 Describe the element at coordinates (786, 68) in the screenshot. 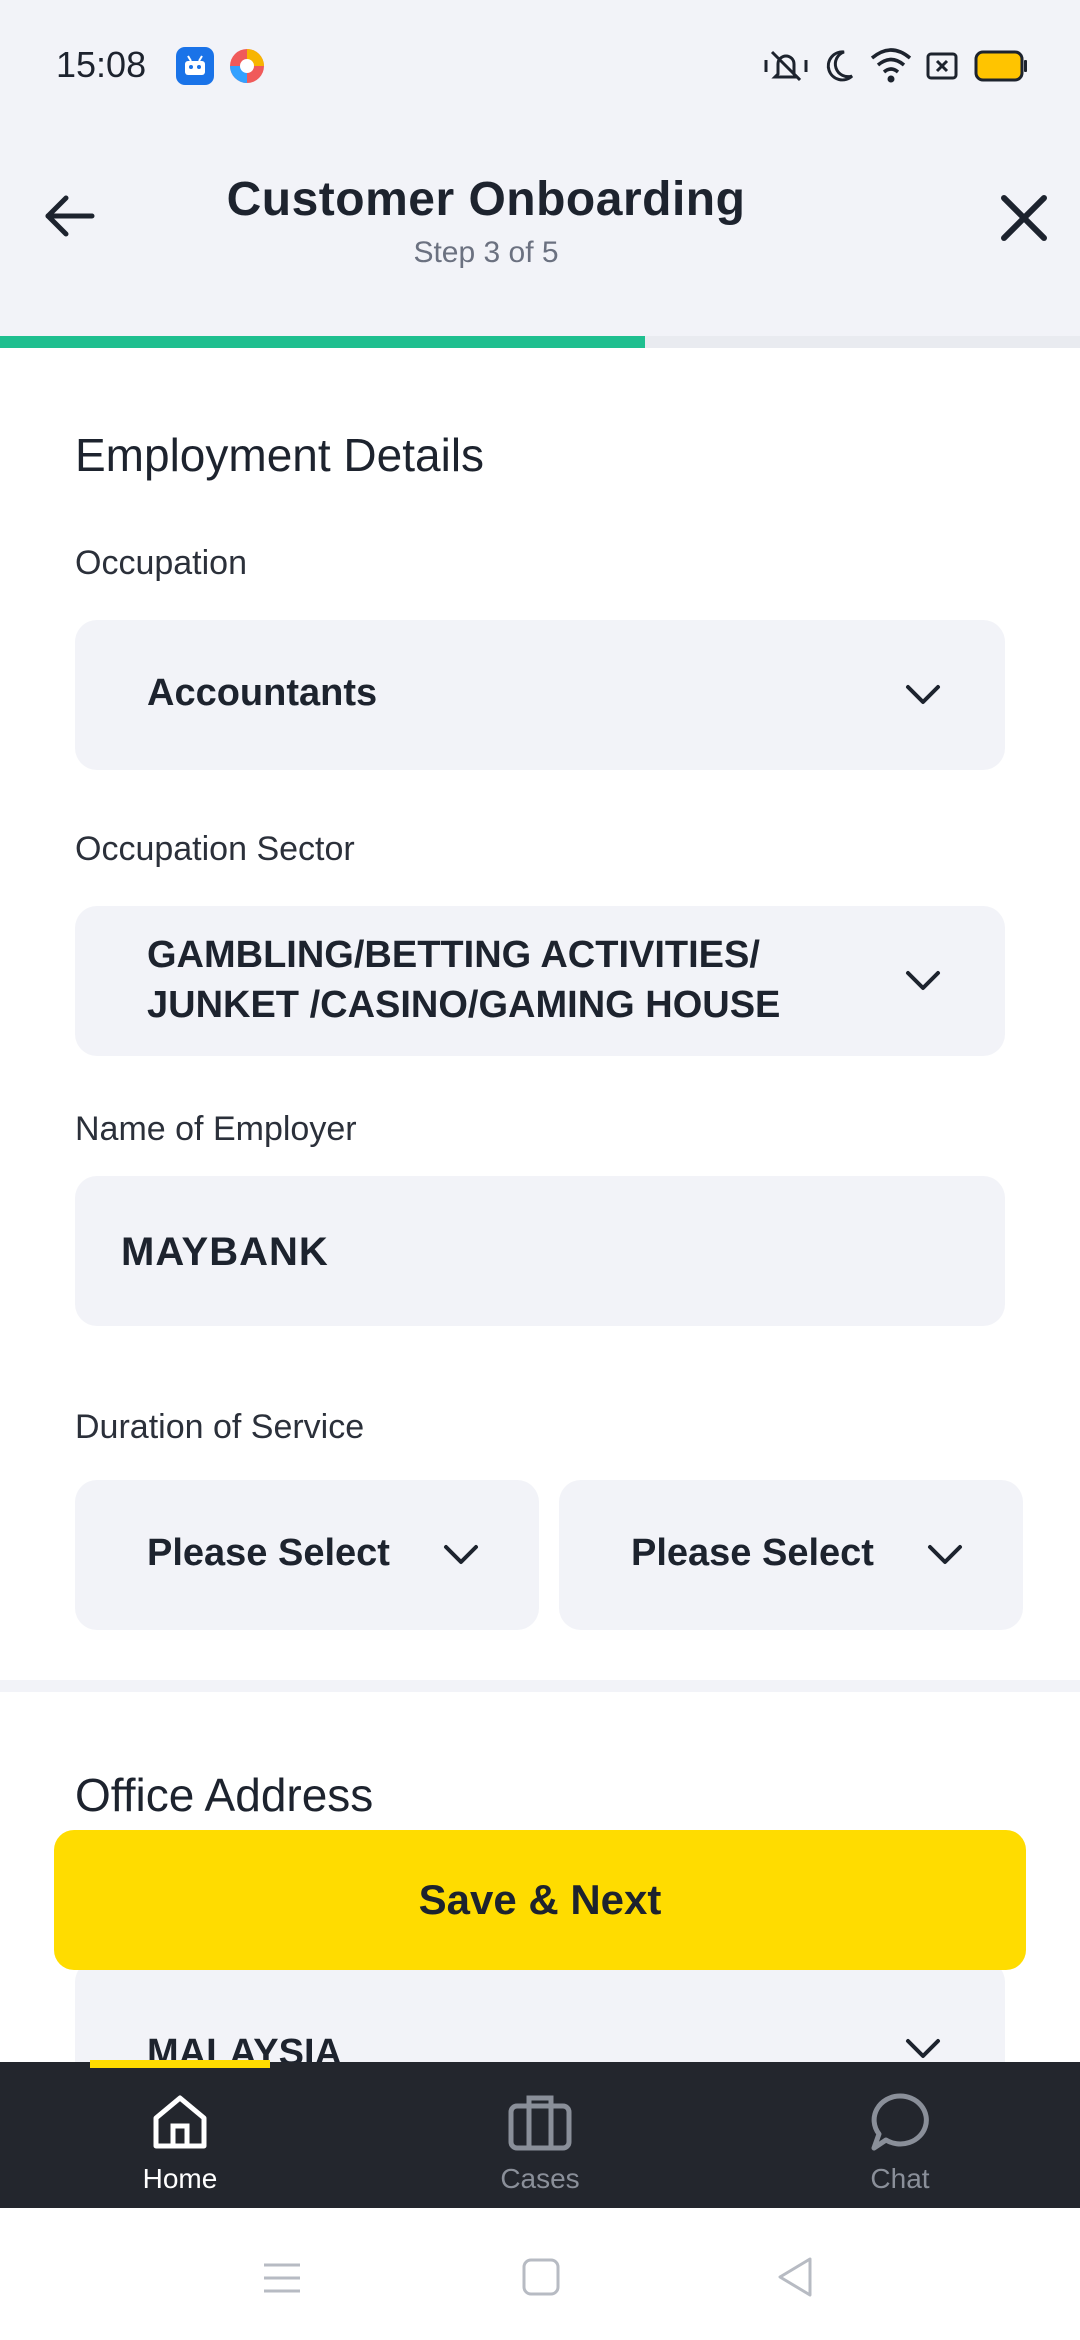

I see `vibrate-mute-icon` at that location.